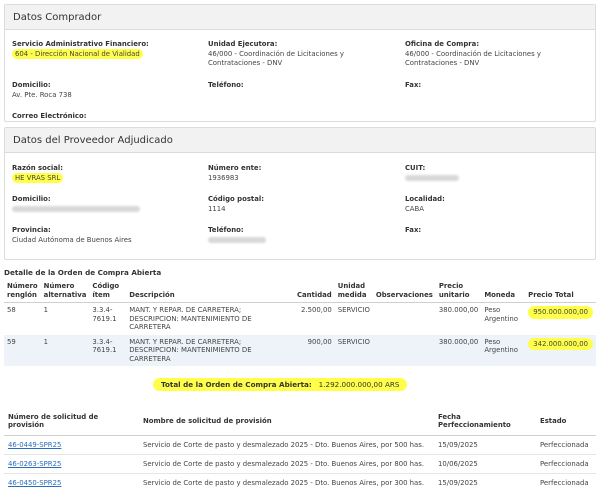  Describe the element at coordinates (316, 310) in the screenshot. I see `cell-cantidad: 2.500,00` at that location.